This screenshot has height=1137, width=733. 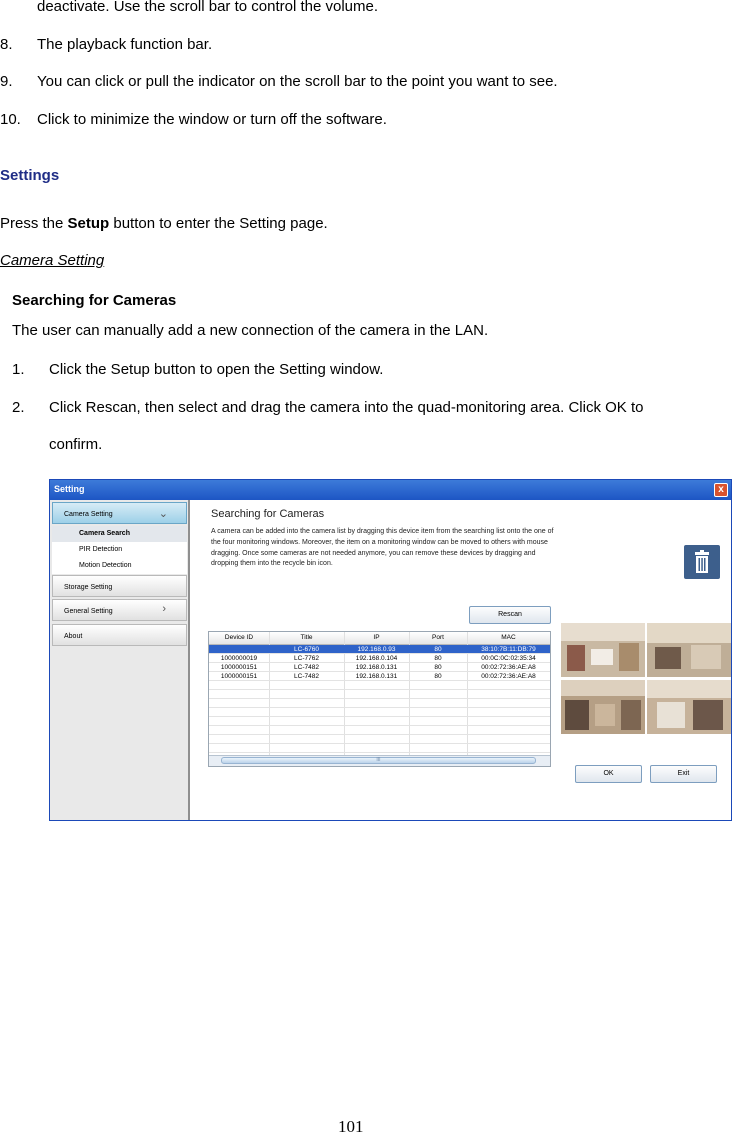 What do you see at coordinates (683, 774) in the screenshot?
I see `exit-button: Exit` at bounding box center [683, 774].